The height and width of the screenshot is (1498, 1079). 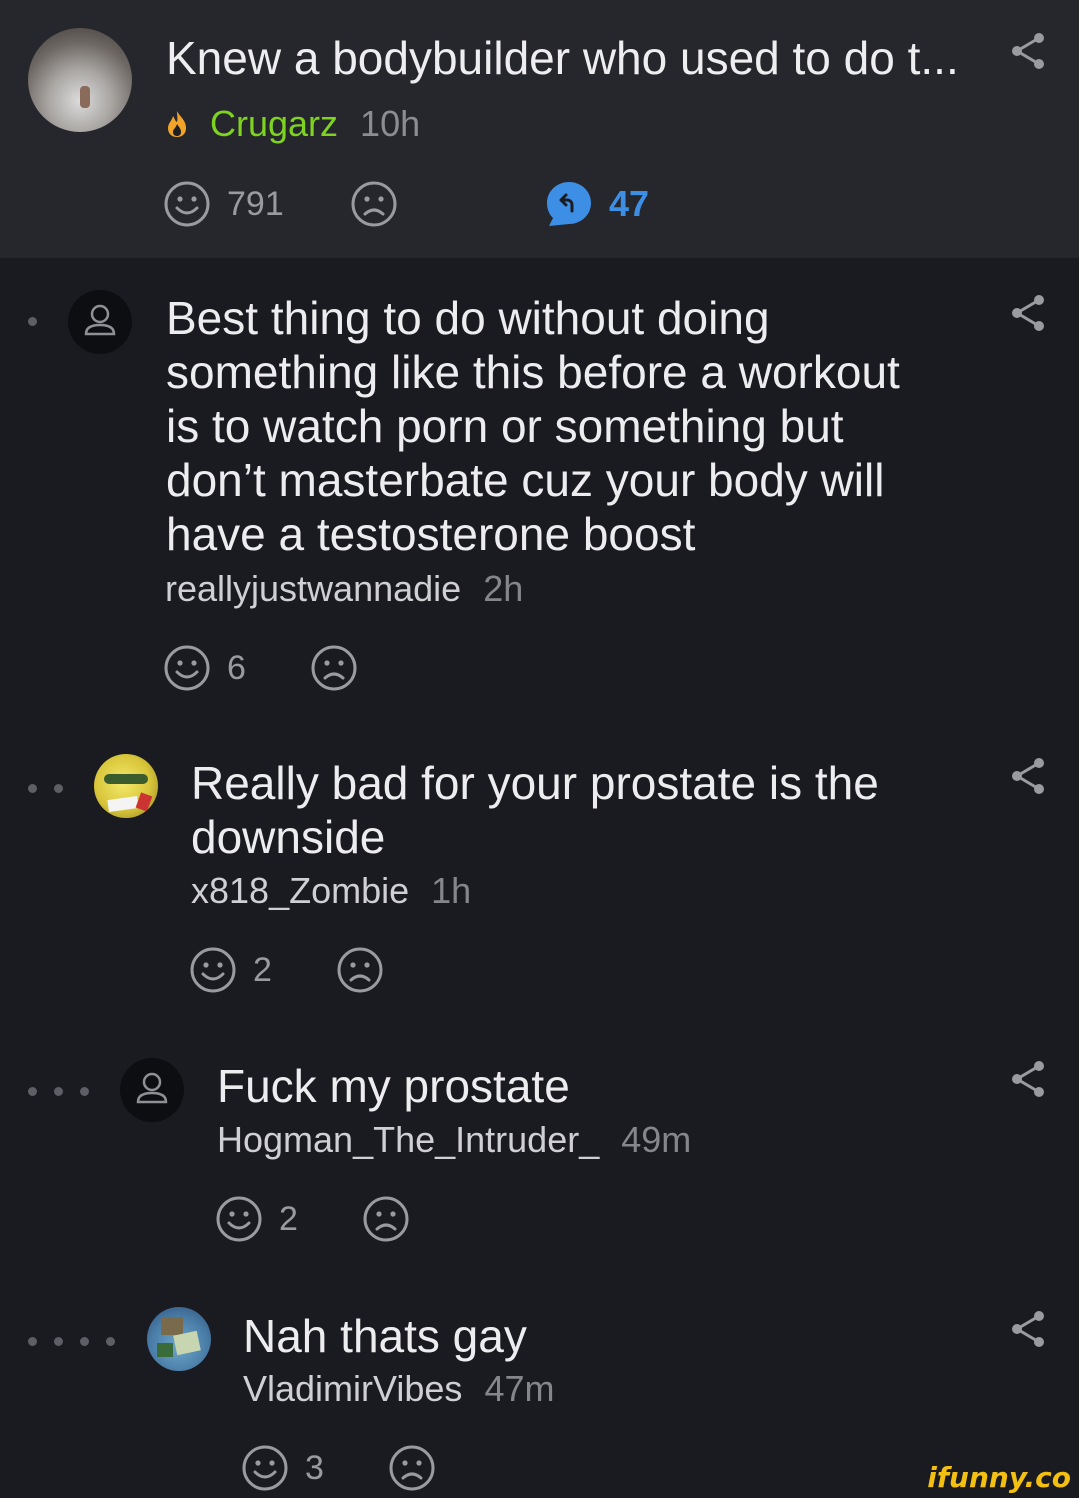 I want to click on smile-count: 6, so click(x=236, y=667).